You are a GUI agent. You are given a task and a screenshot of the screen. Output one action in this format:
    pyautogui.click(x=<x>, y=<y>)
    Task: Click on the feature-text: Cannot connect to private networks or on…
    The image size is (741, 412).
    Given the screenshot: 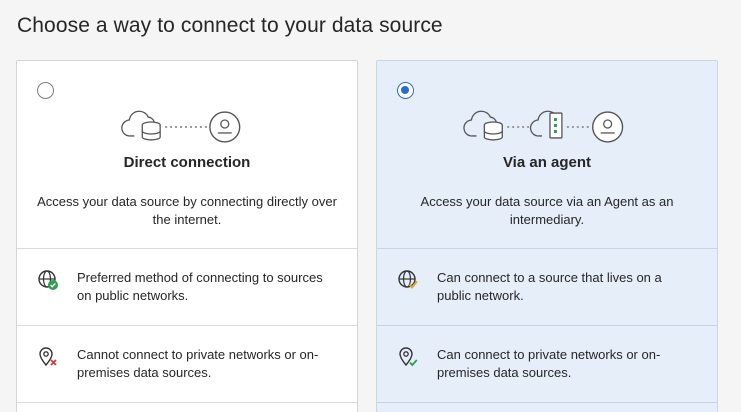 What is the action you would take?
    pyautogui.click(x=198, y=363)
    